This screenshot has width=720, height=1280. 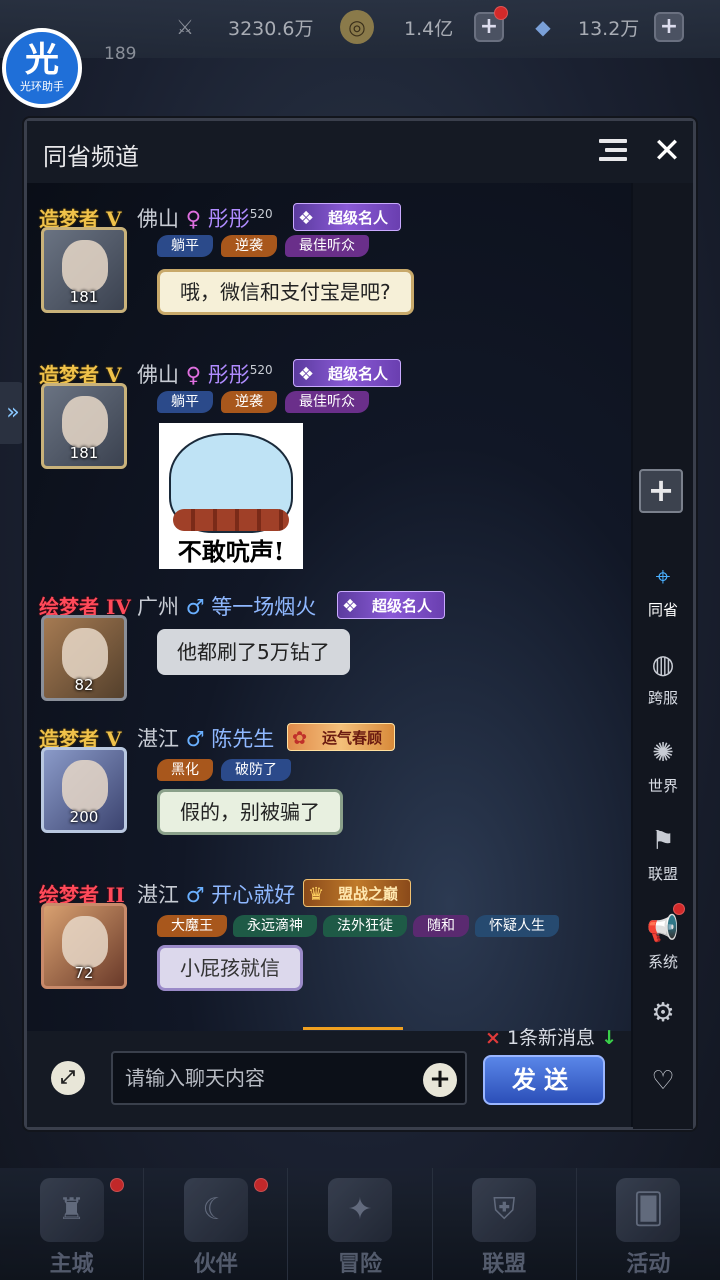 What do you see at coordinates (648, 1224) in the screenshot?
I see `nav-events: 🂠 活动` at bounding box center [648, 1224].